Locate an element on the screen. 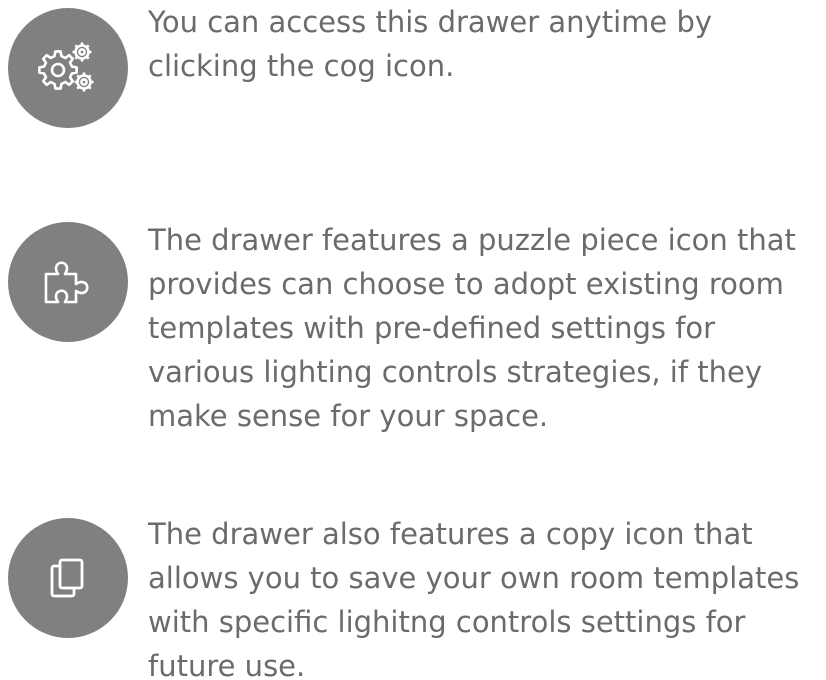  cog-icon is located at coordinates (66, 67).